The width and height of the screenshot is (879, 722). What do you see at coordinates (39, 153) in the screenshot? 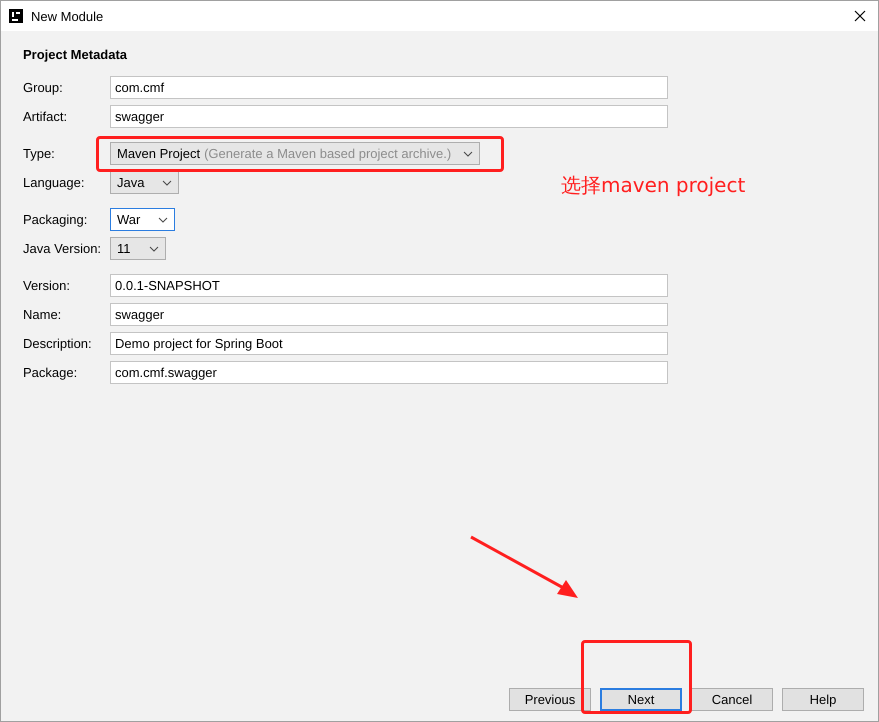
I see `field-label: Type:` at bounding box center [39, 153].